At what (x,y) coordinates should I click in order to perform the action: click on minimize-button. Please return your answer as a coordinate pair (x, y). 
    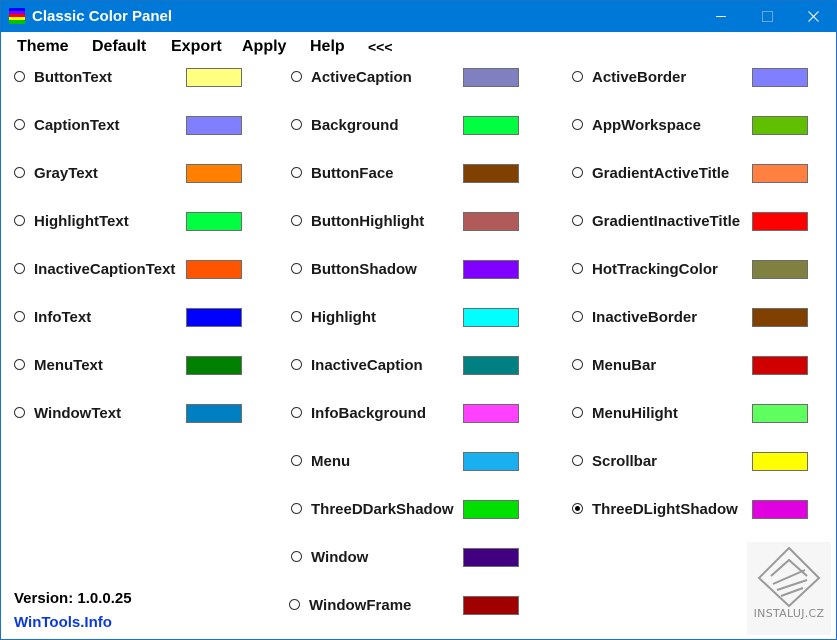
    Looking at the image, I should click on (721, 16).